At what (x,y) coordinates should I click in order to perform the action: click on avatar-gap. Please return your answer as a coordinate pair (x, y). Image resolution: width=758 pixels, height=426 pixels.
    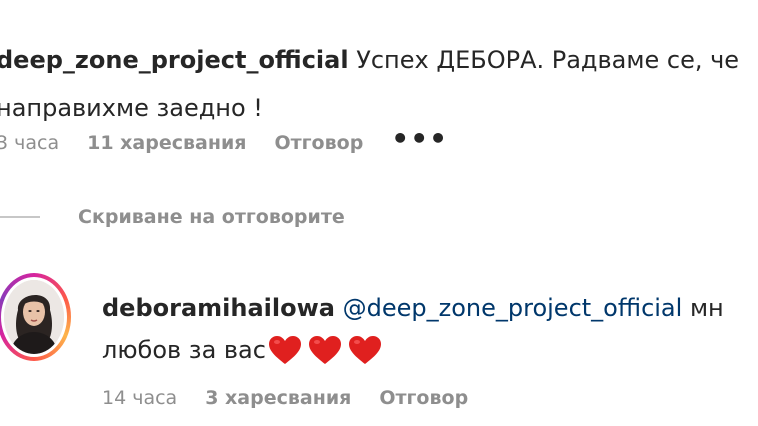
    Looking at the image, I should click on (34, 317).